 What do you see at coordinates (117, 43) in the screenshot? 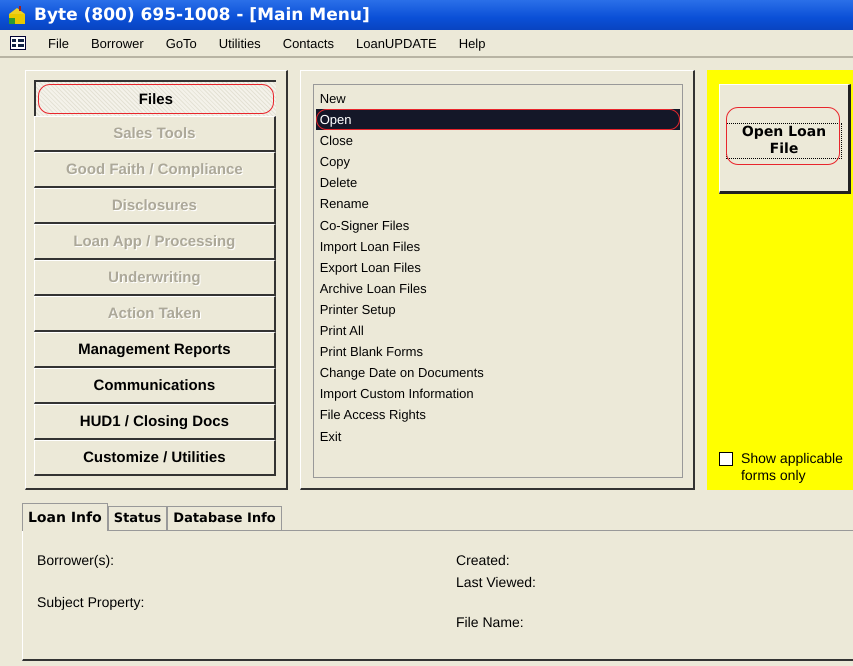
I see `menu-item: Borrower` at bounding box center [117, 43].